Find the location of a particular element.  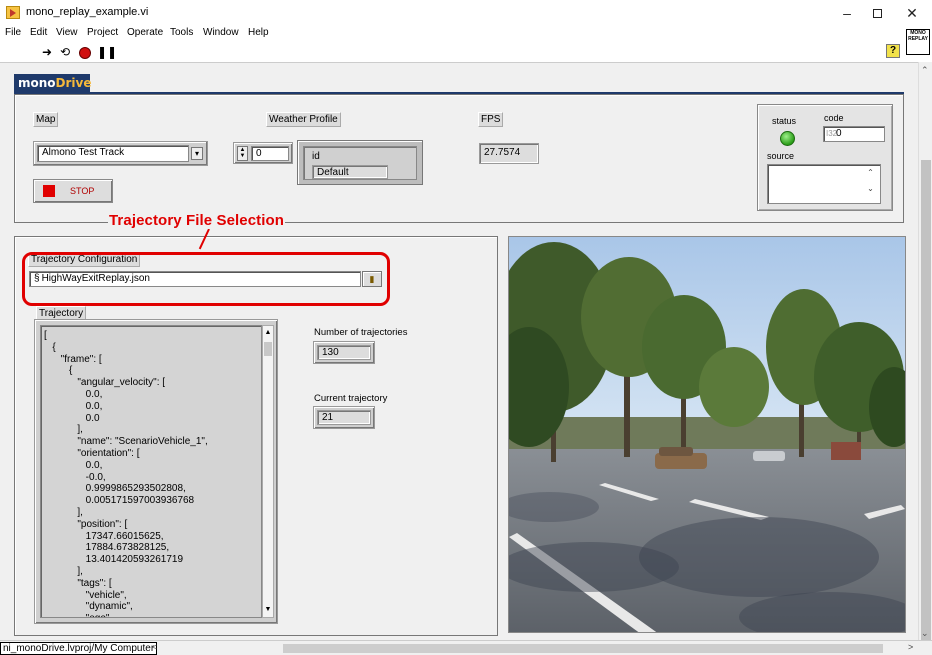

monodrive-logo: monoDrive is located at coordinates (53, 83).